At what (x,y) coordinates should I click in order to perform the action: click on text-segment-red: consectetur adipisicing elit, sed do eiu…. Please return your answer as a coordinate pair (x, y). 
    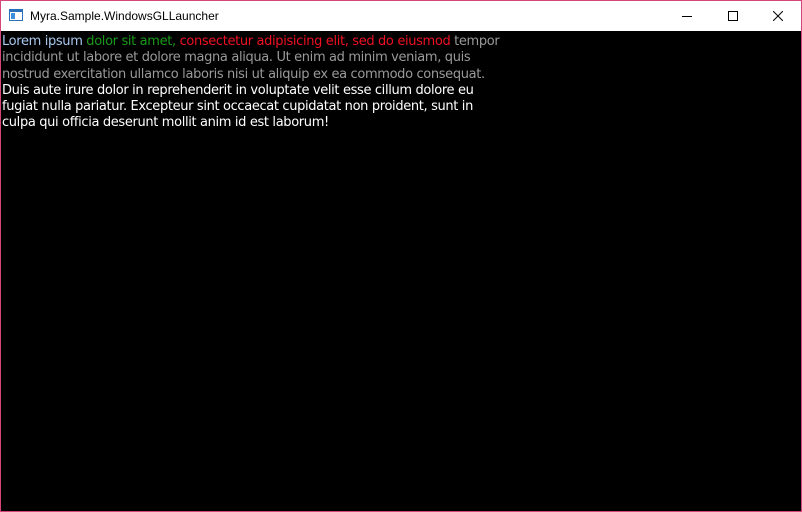
    Looking at the image, I should click on (315, 41).